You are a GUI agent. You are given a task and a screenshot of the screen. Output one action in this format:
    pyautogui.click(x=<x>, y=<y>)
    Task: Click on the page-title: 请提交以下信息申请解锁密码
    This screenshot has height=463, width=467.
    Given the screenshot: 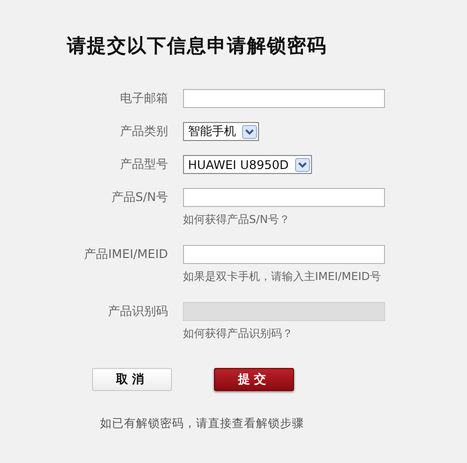 What is the action you would take?
    pyautogui.click(x=197, y=46)
    